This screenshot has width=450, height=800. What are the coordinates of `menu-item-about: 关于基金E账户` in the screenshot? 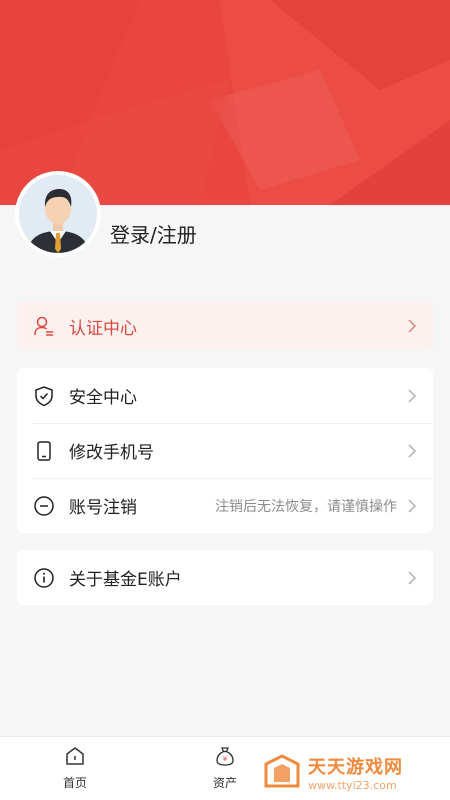 It's located at (225, 577).